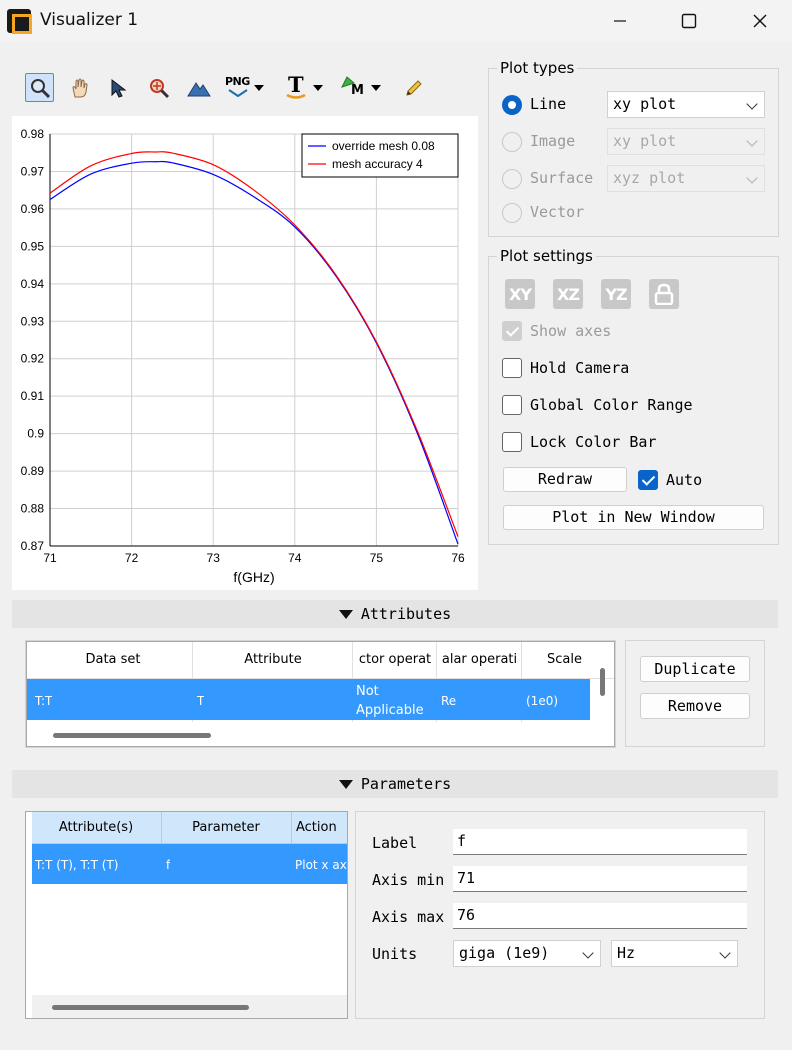 Image resolution: width=792 pixels, height=1050 pixels. I want to click on y-tick-label: 0.89, so click(33, 471).